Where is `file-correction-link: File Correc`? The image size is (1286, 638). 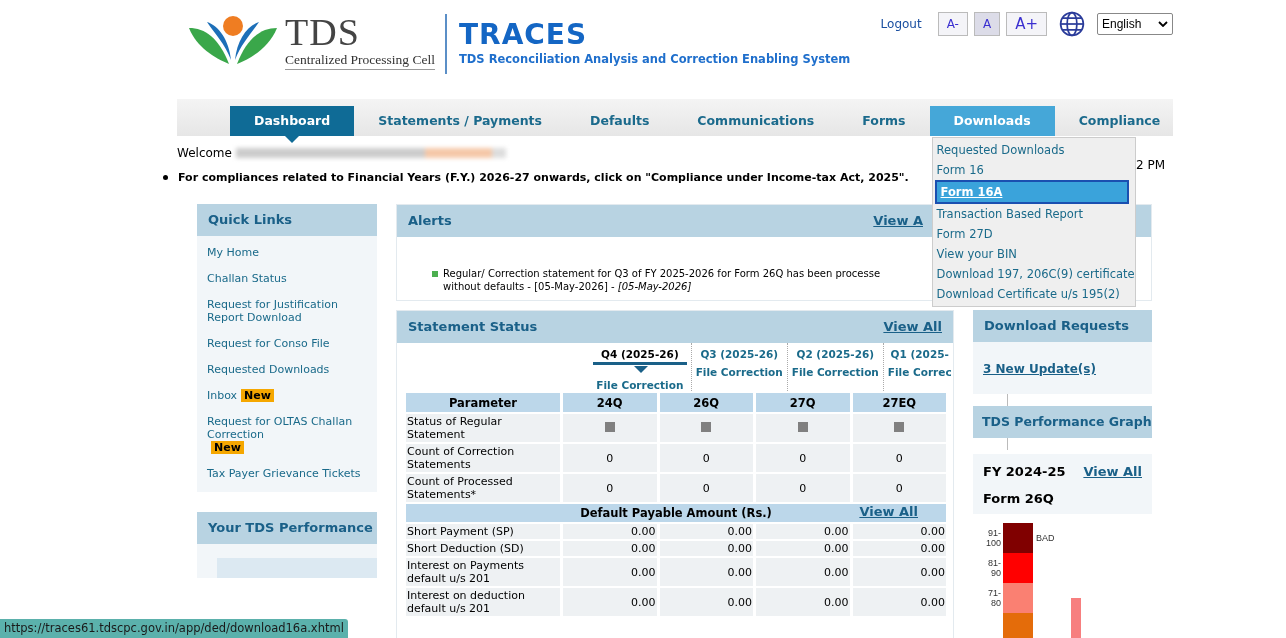
file-correction-link: File Correc is located at coordinates (919, 372).